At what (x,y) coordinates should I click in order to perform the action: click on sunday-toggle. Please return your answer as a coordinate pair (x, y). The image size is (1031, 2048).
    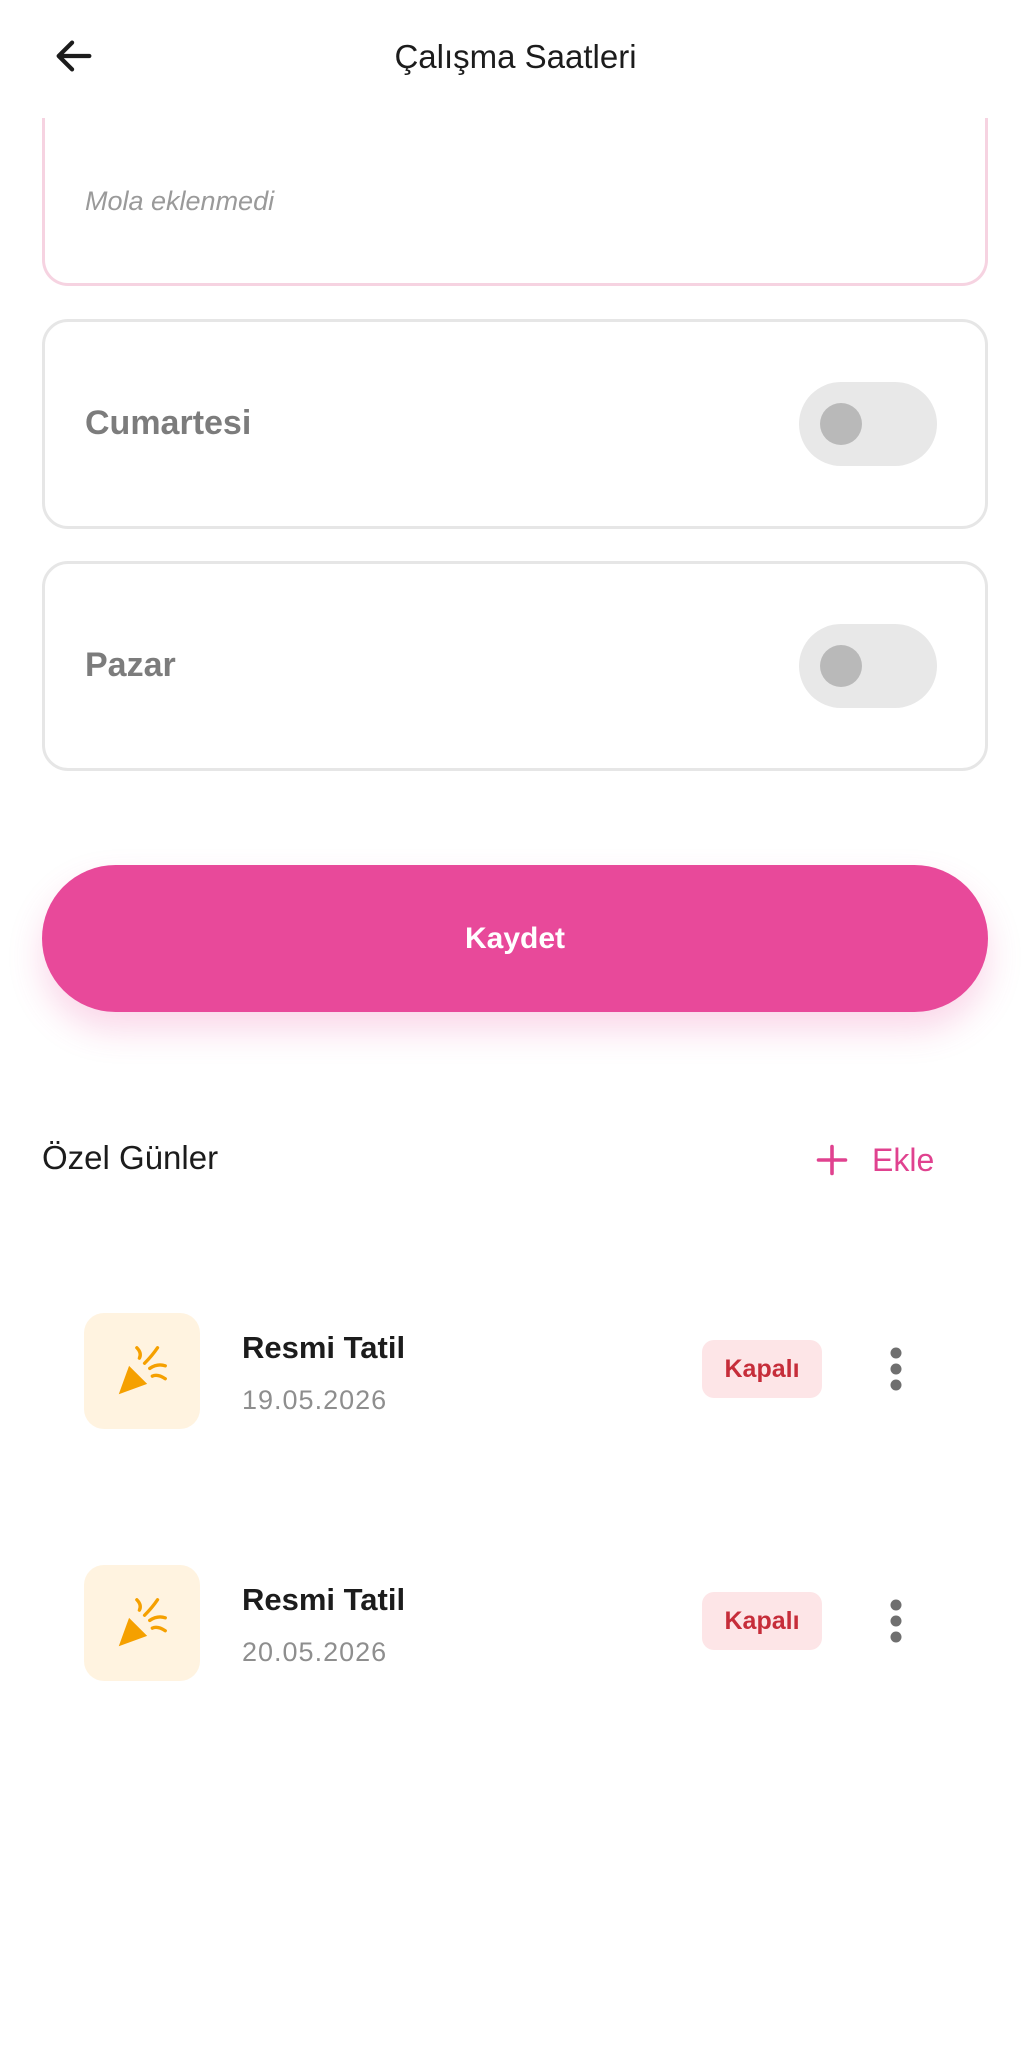
    Looking at the image, I should click on (868, 666).